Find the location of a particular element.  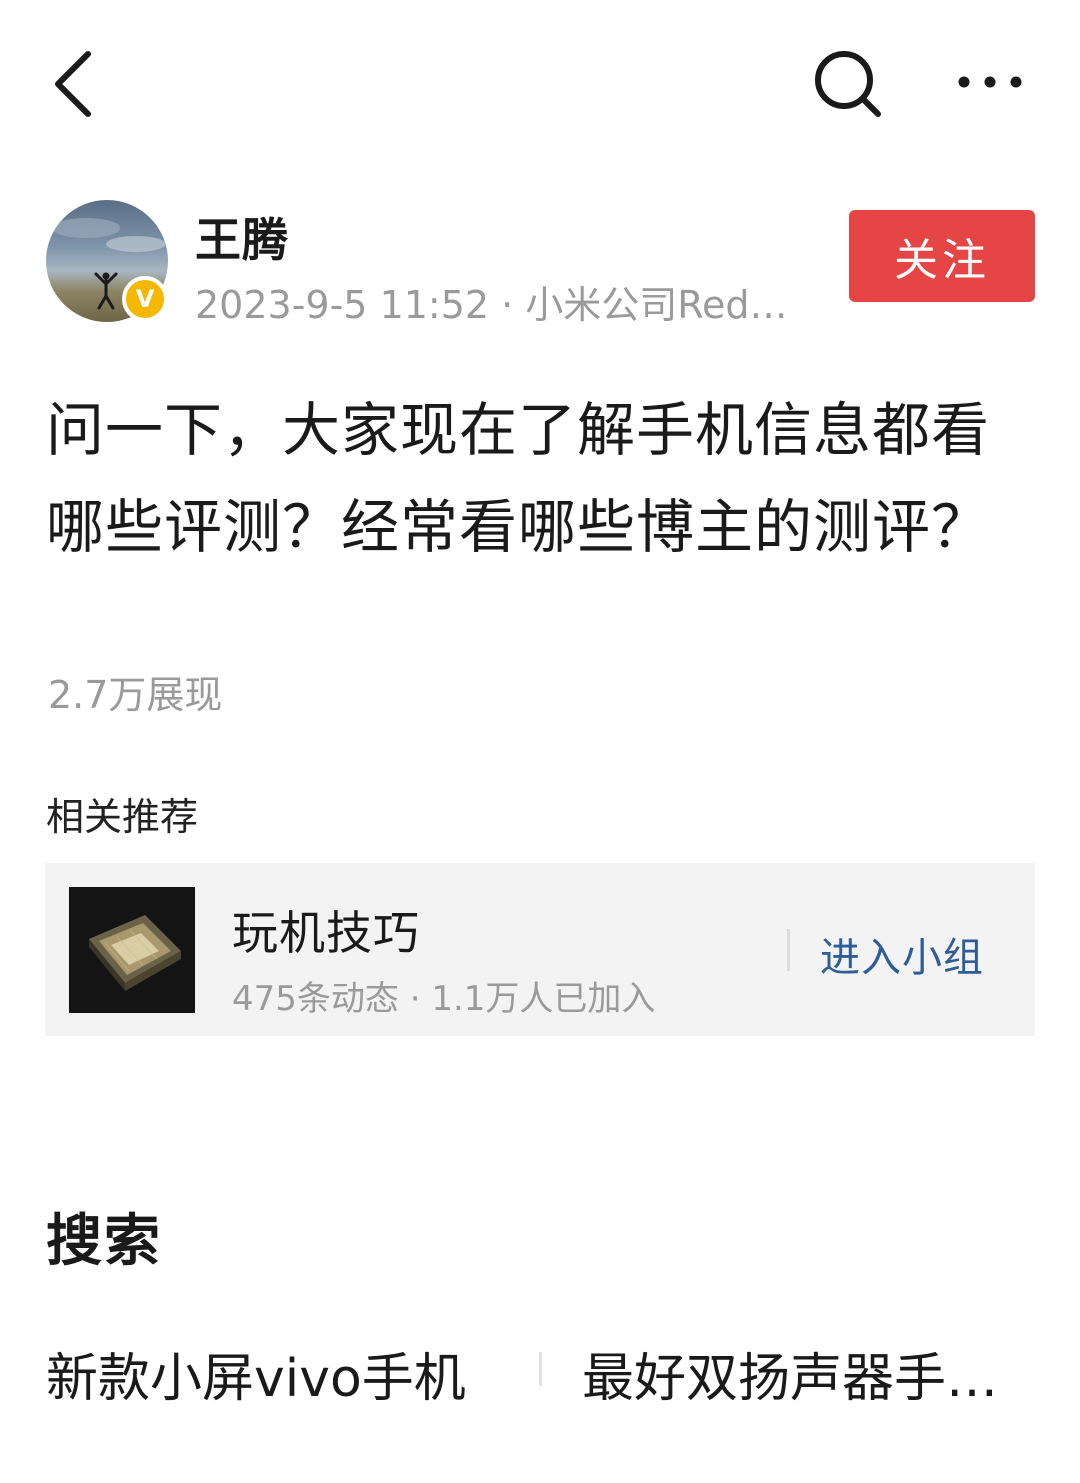

group-name: 玩机技巧 is located at coordinates (326, 933).